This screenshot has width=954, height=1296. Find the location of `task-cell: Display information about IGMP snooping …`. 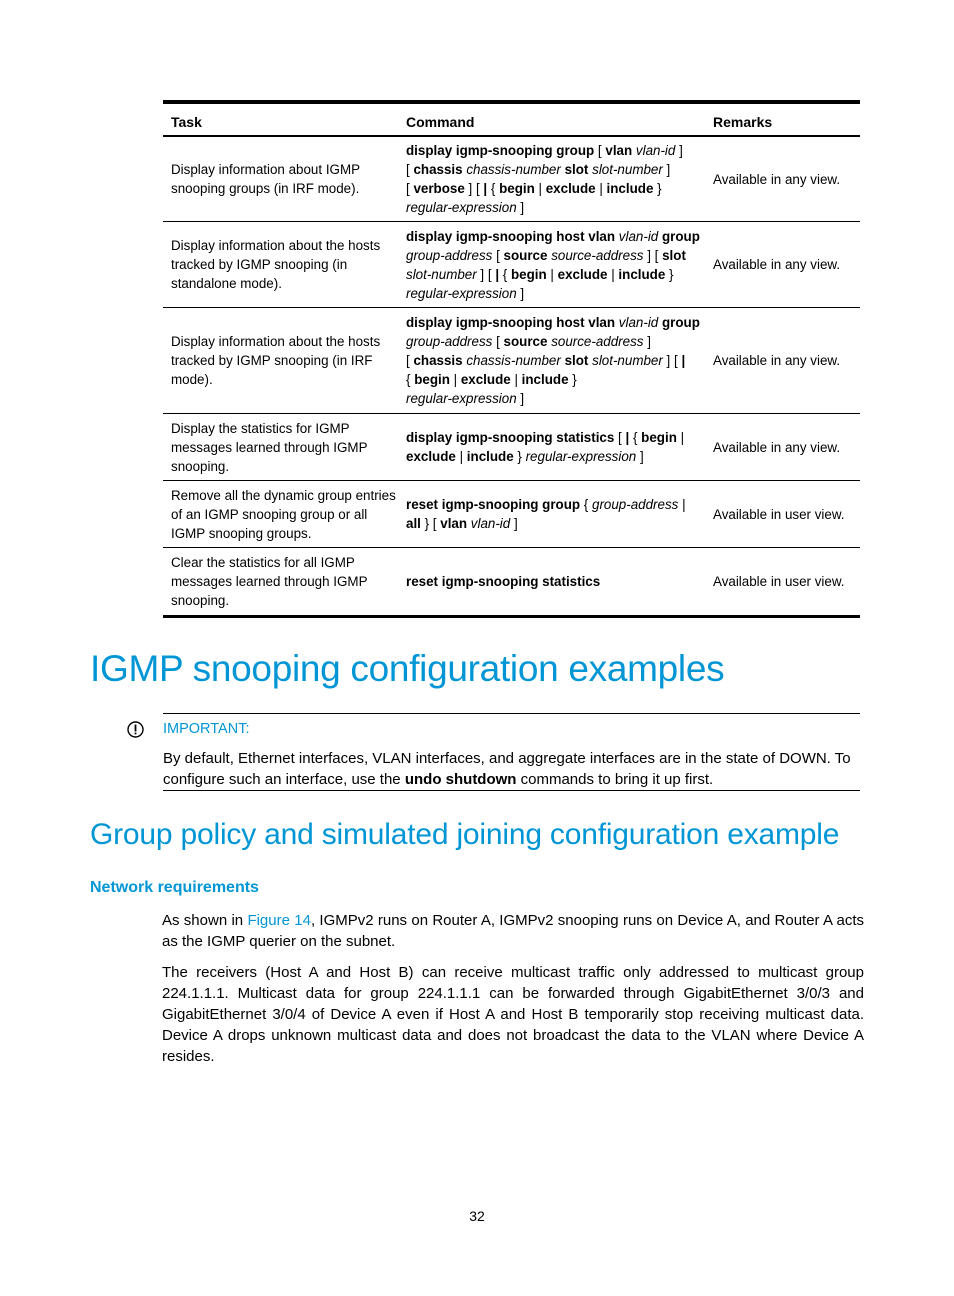

task-cell: Display information about IGMP snooping … is located at coordinates (265, 179).